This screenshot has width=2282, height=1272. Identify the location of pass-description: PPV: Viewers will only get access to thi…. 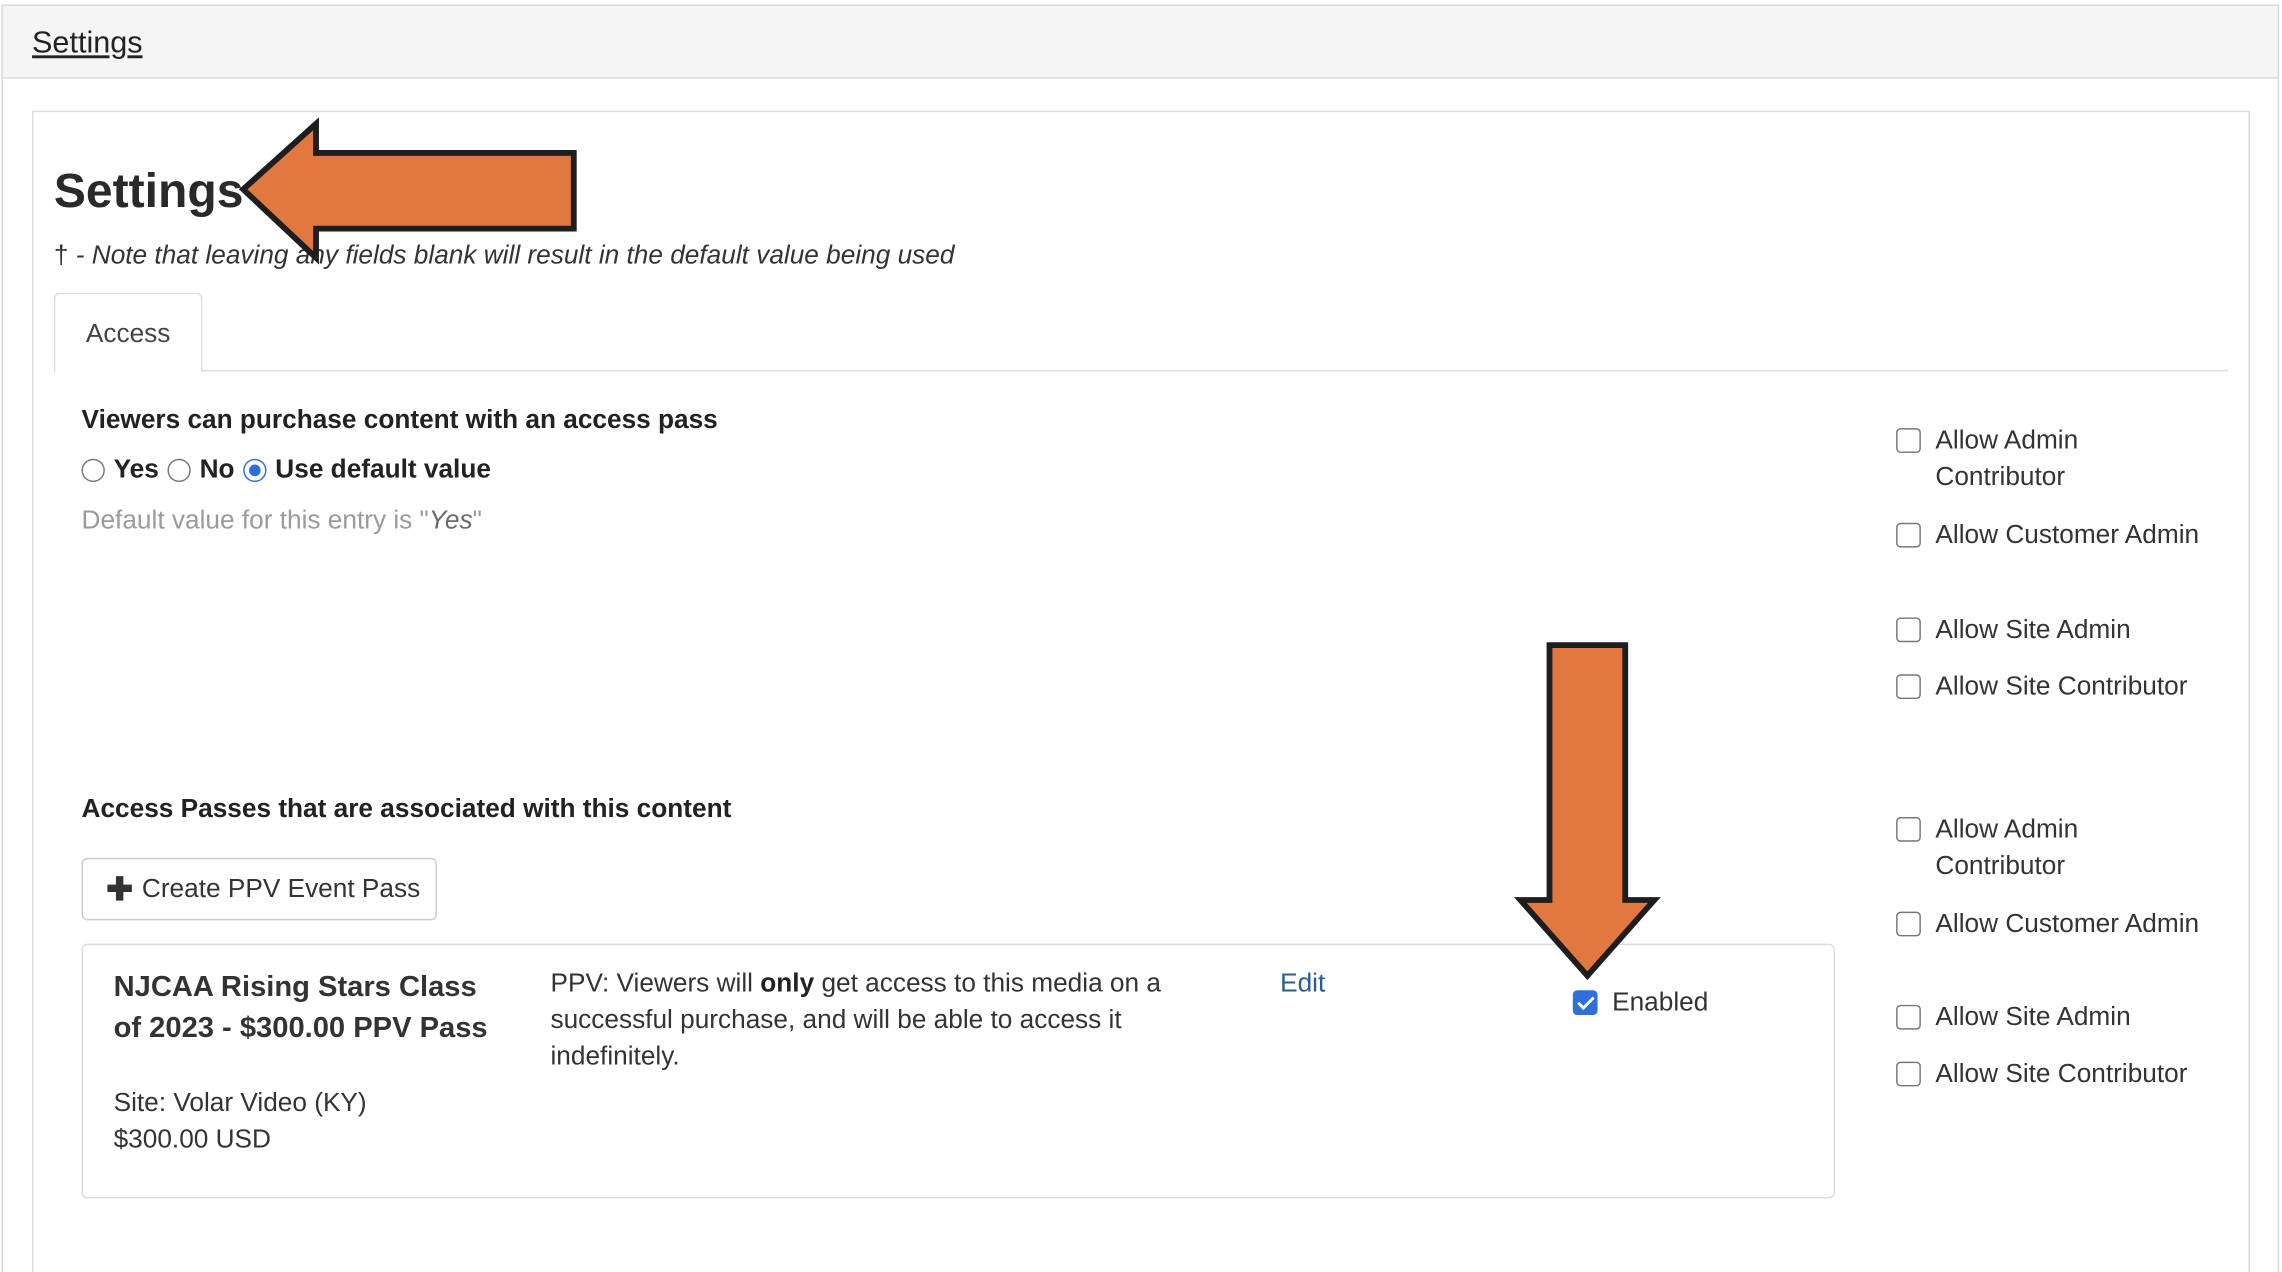
(870, 1020).